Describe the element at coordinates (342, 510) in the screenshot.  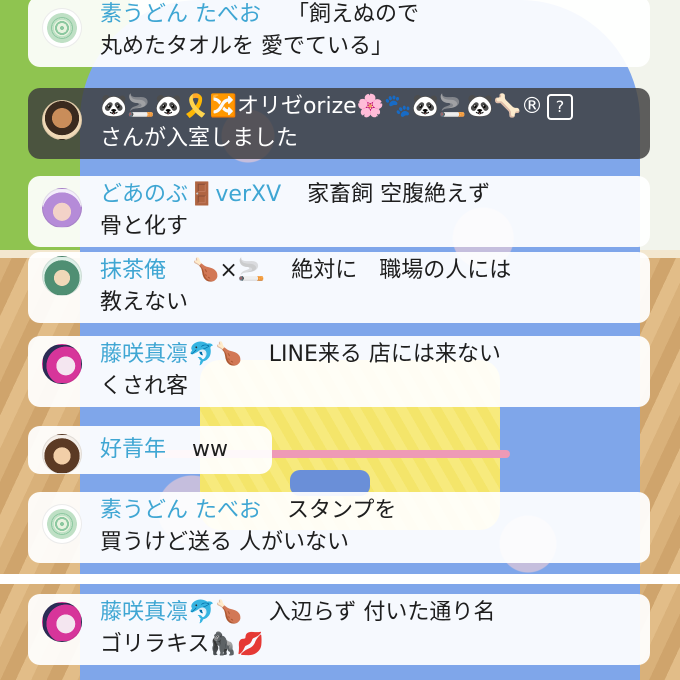
I see `message-text: スタンプを` at that location.